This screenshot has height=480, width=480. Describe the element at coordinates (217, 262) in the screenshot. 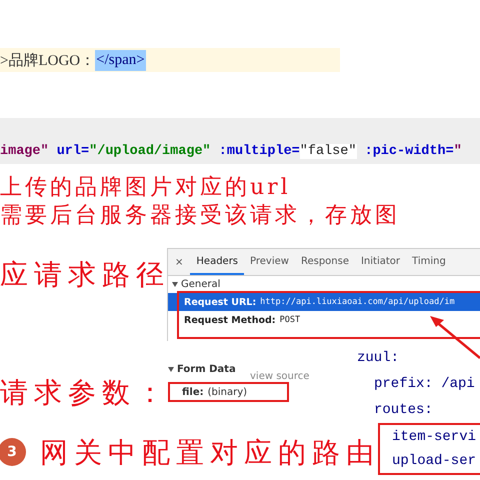

I see `tab: Headers` at that location.